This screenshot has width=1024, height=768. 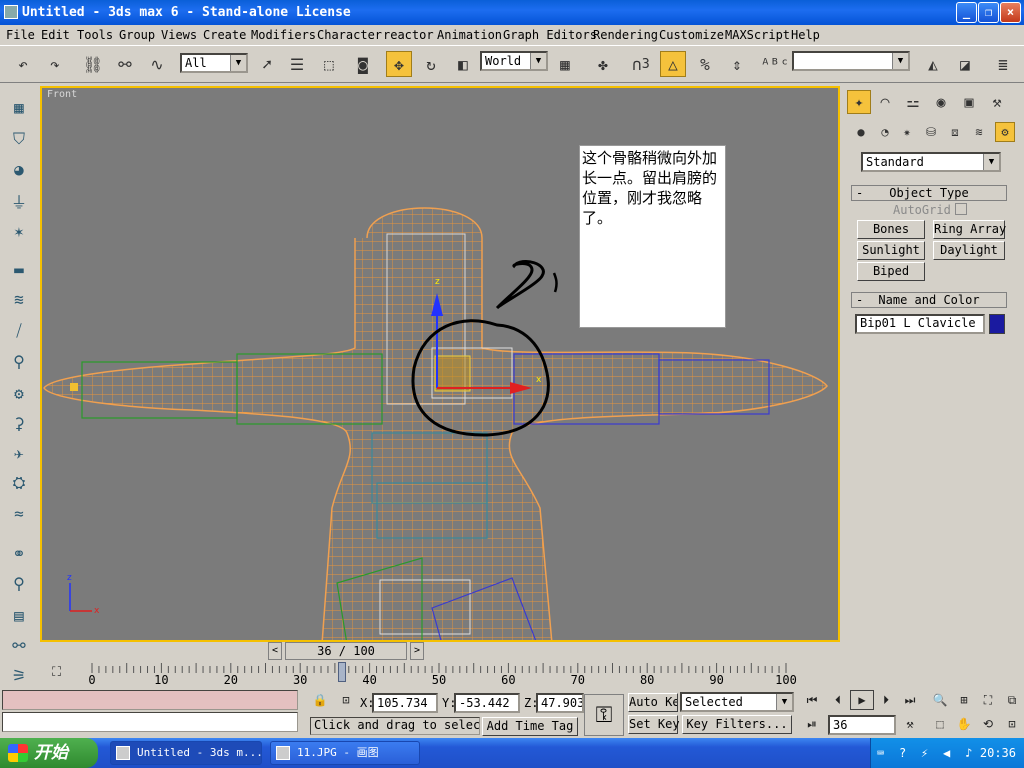 What do you see at coordinates (757, 35) in the screenshot?
I see `menu-maxscript: MAXScript` at bounding box center [757, 35].